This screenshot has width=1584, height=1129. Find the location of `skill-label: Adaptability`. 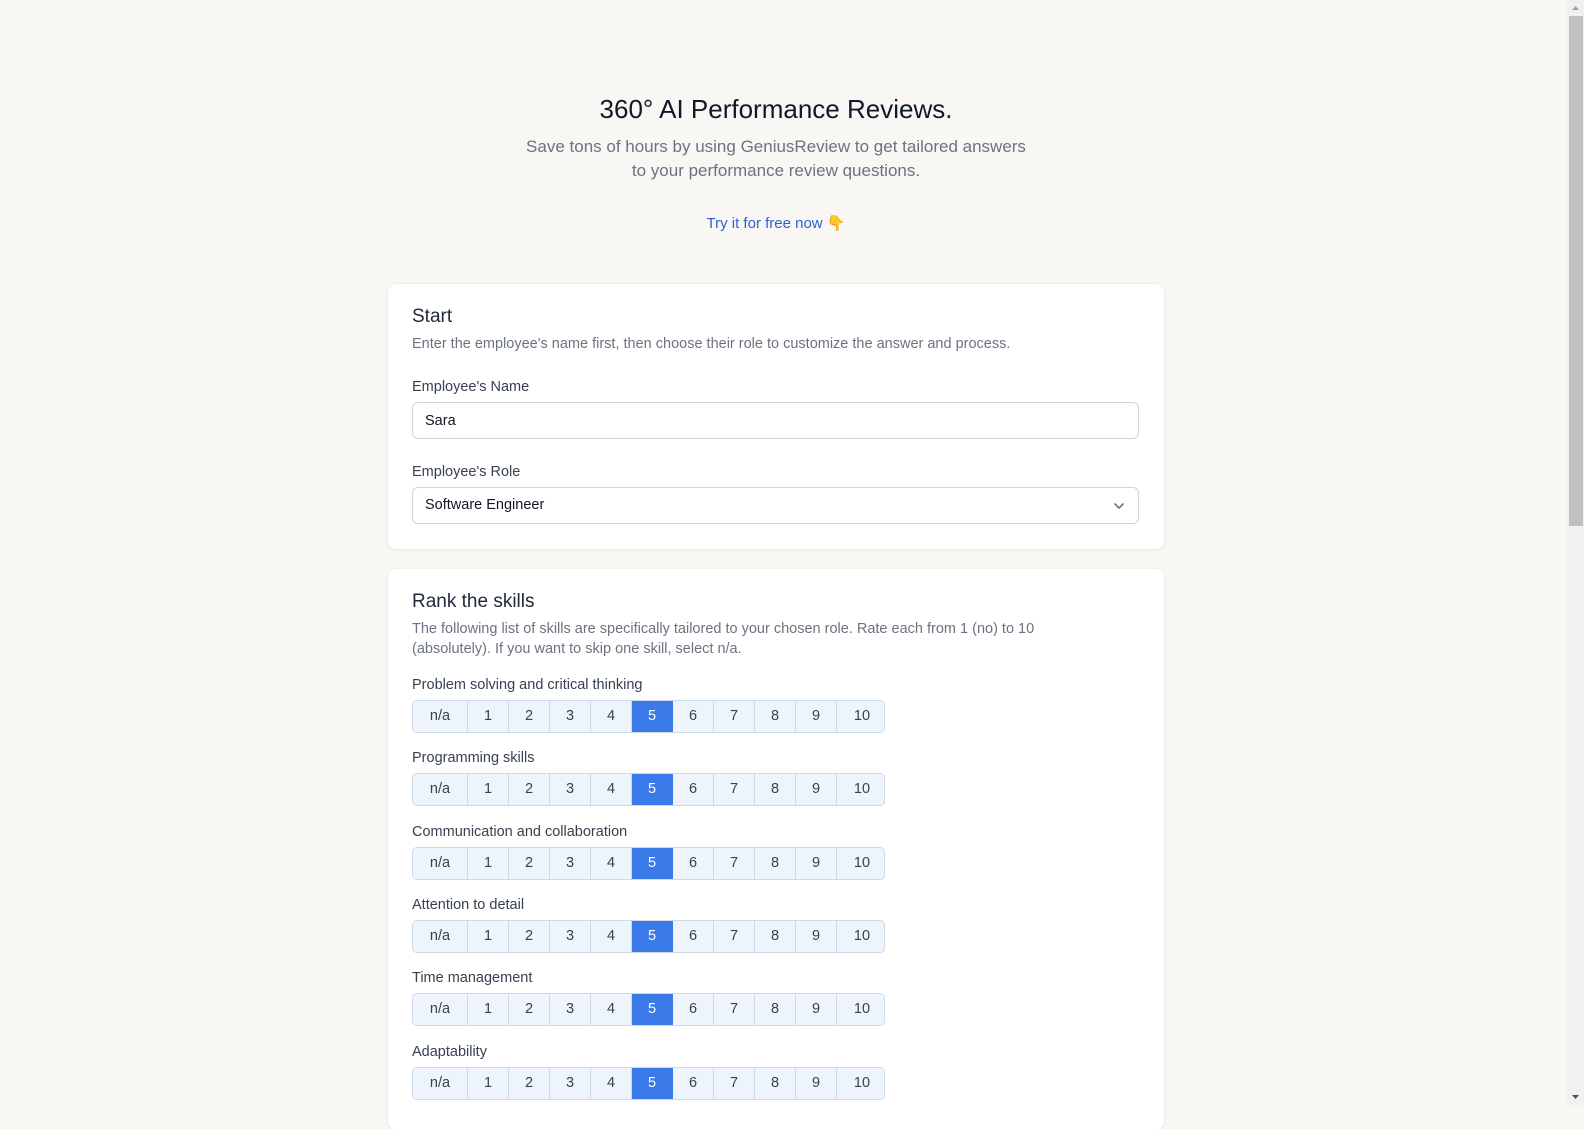

skill-label: Adaptability is located at coordinates (449, 1051).